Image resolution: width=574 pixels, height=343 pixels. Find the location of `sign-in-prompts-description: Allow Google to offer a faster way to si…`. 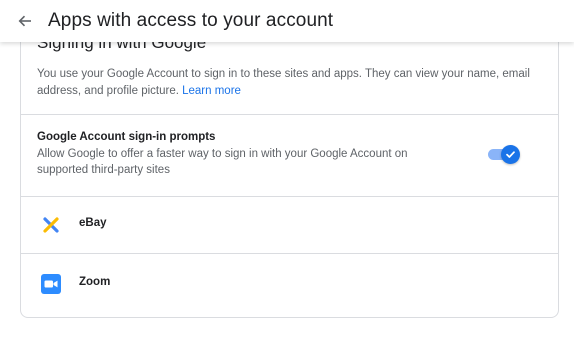

sign-in-prompts-description: Allow Google to offer a faster way to si… is located at coordinates (222, 162).